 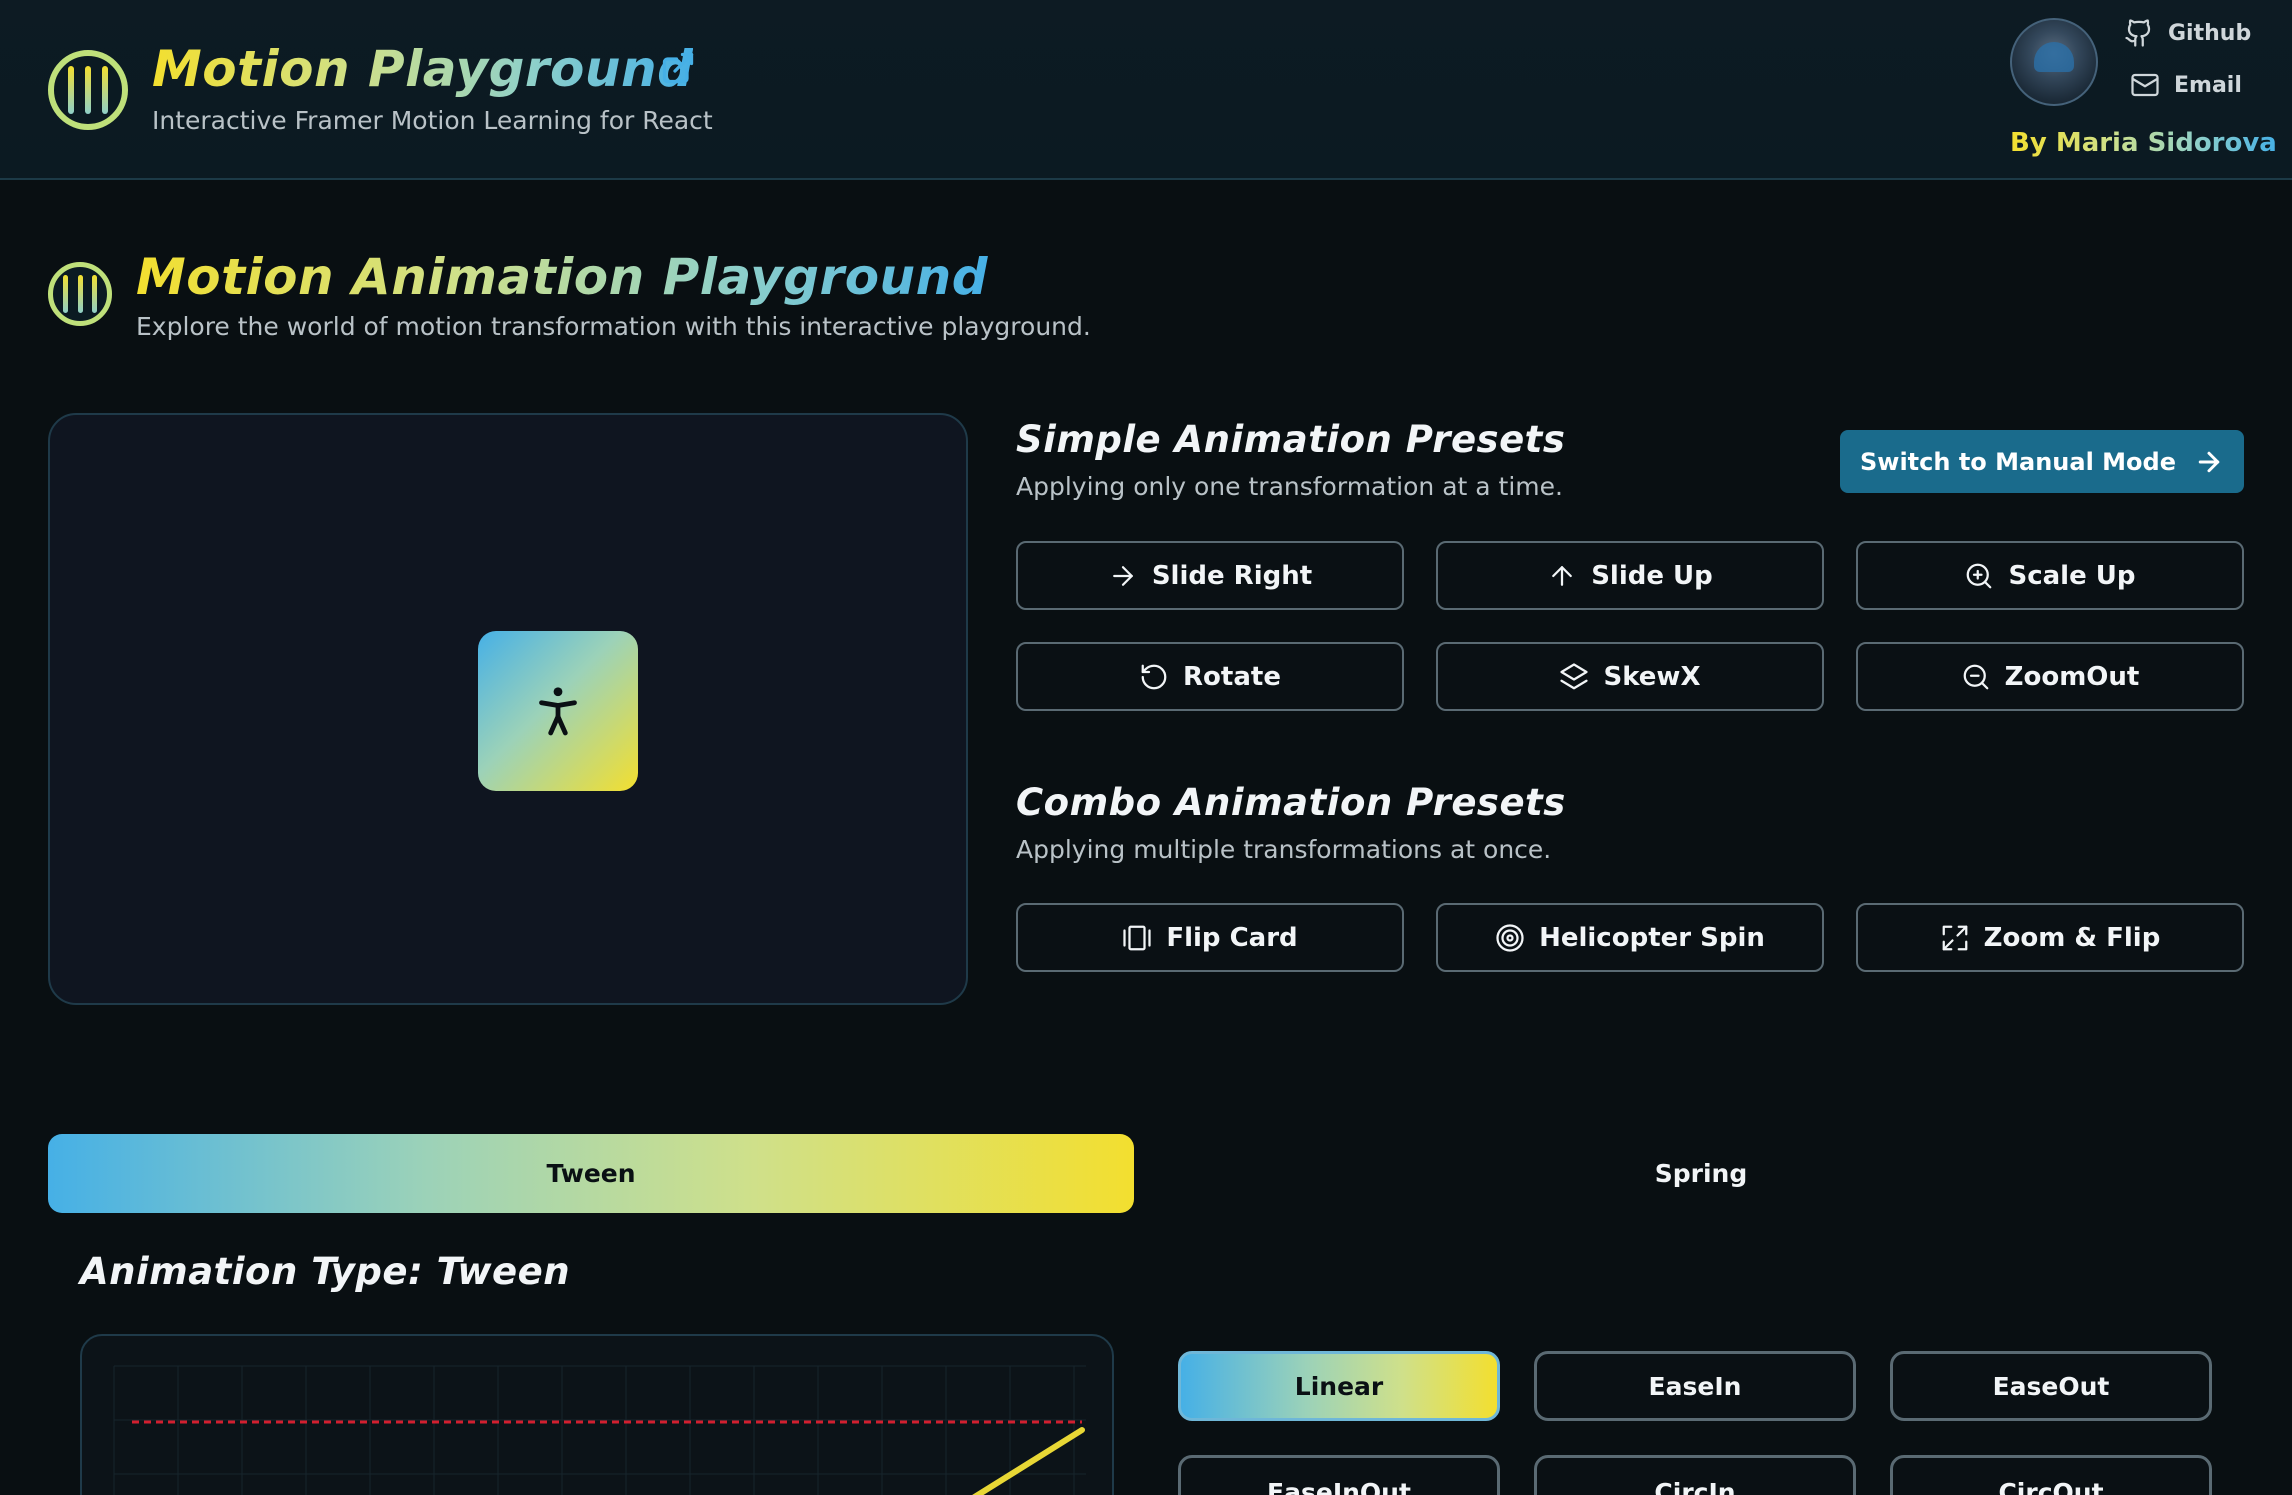 I want to click on preset-label: SkewX, so click(x=1652, y=676).